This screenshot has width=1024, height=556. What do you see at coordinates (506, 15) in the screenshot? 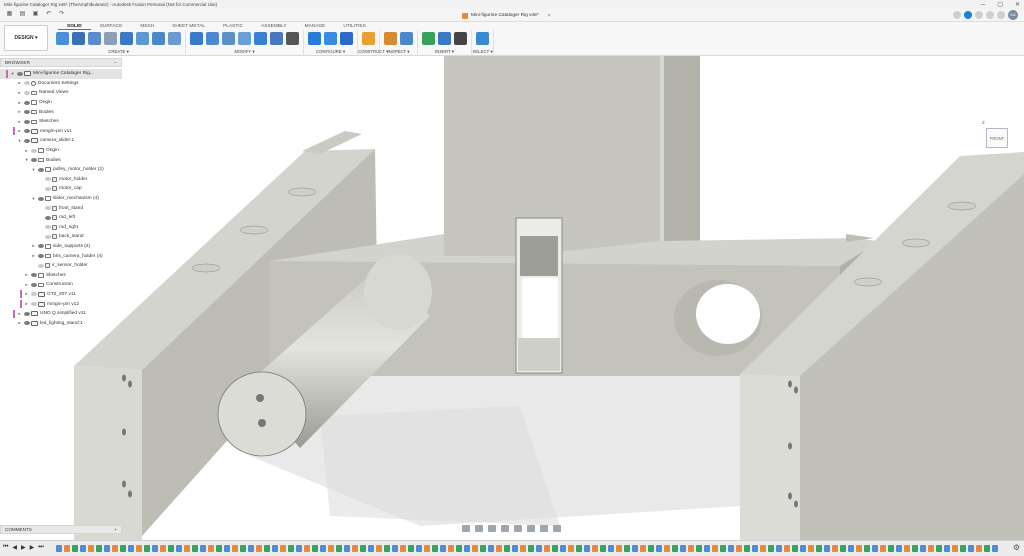
I see `document-tab: Mini-figurine Cataloger Rig v46* ×` at bounding box center [506, 15].